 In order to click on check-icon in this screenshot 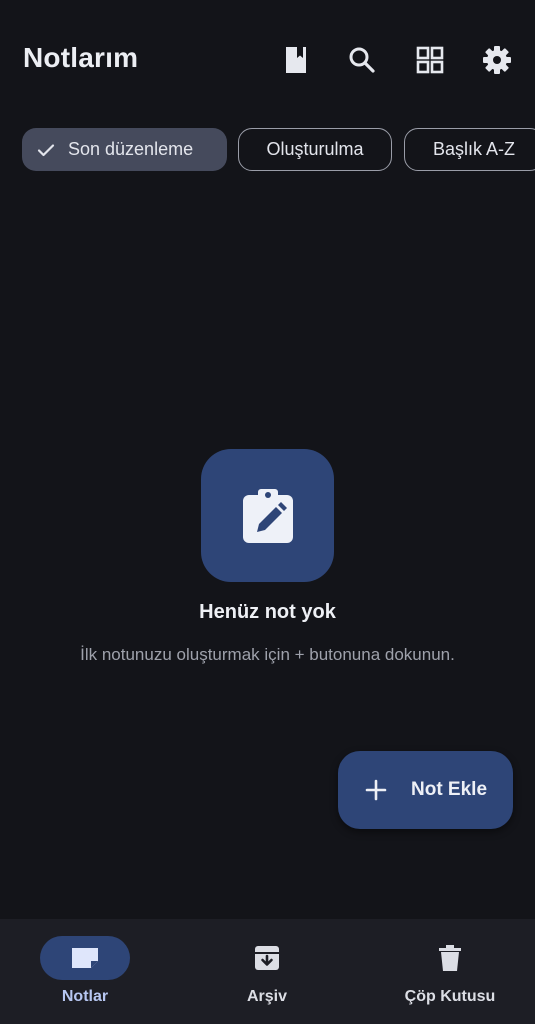, I will do `click(46, 150)`.